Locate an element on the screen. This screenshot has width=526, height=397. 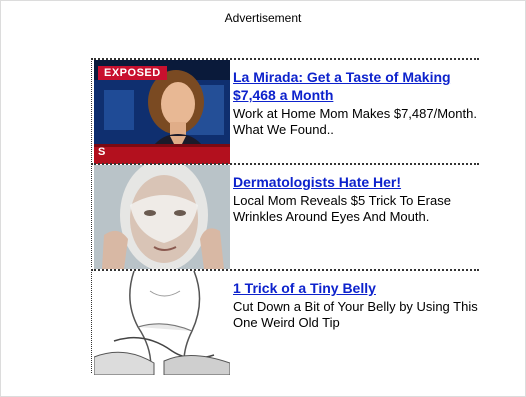
belly-sketch-image-svg is located at coordinates (162, 323).